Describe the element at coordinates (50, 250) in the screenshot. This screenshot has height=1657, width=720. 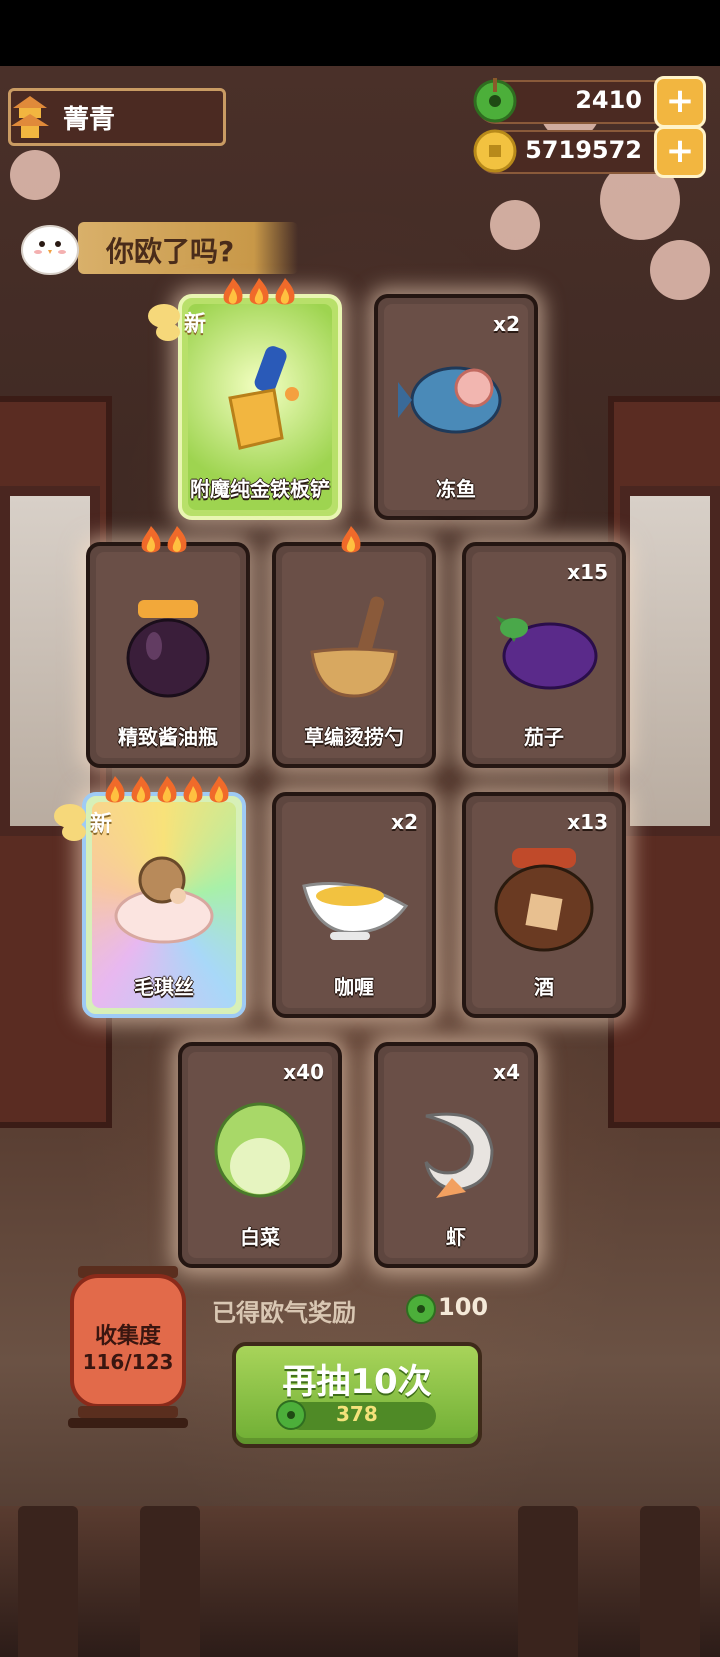
I see `chick-mascot-icon` at that location.